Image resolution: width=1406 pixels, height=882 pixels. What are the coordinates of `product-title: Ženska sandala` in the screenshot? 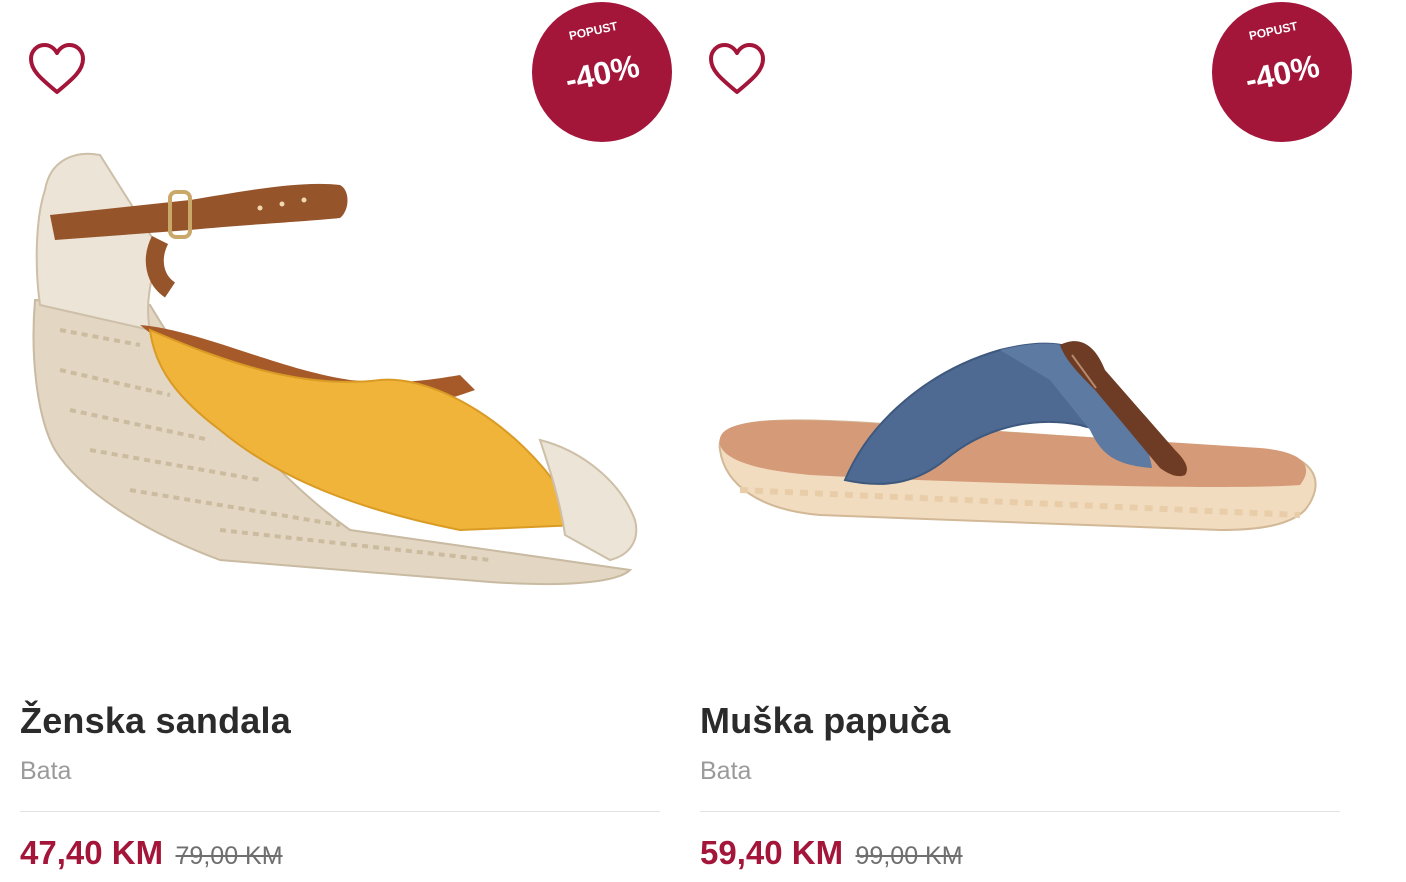 It's located at (155, 721).